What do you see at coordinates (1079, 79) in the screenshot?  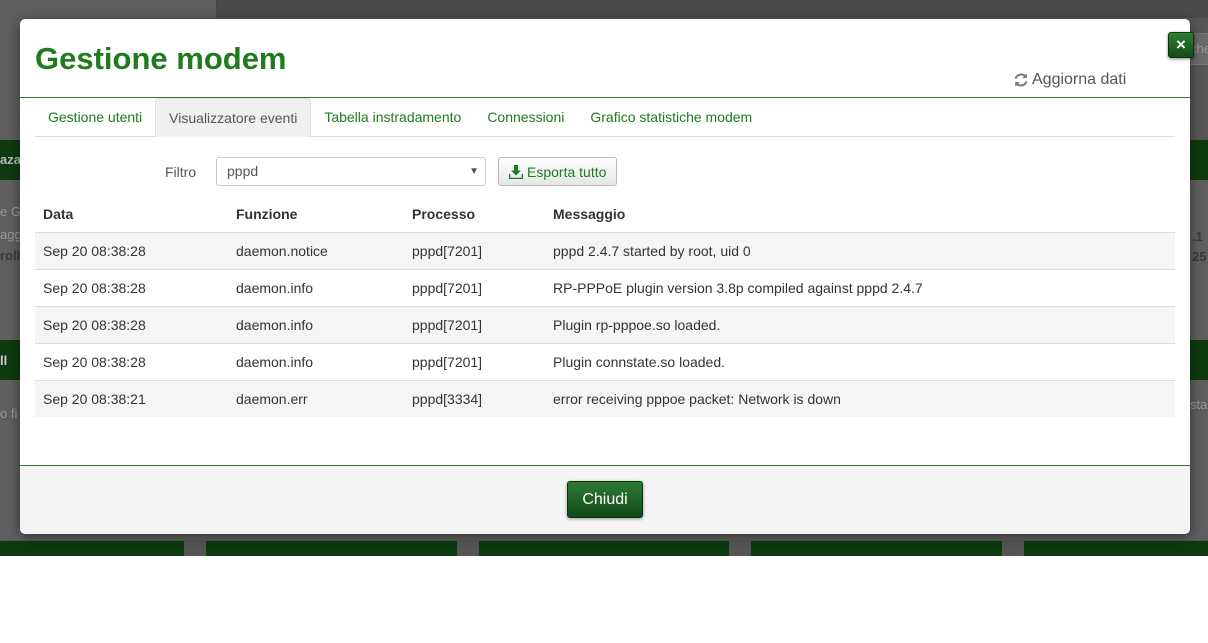 I see `refresh-label: Aggiorna dati` at bounding box center [1079, 79].